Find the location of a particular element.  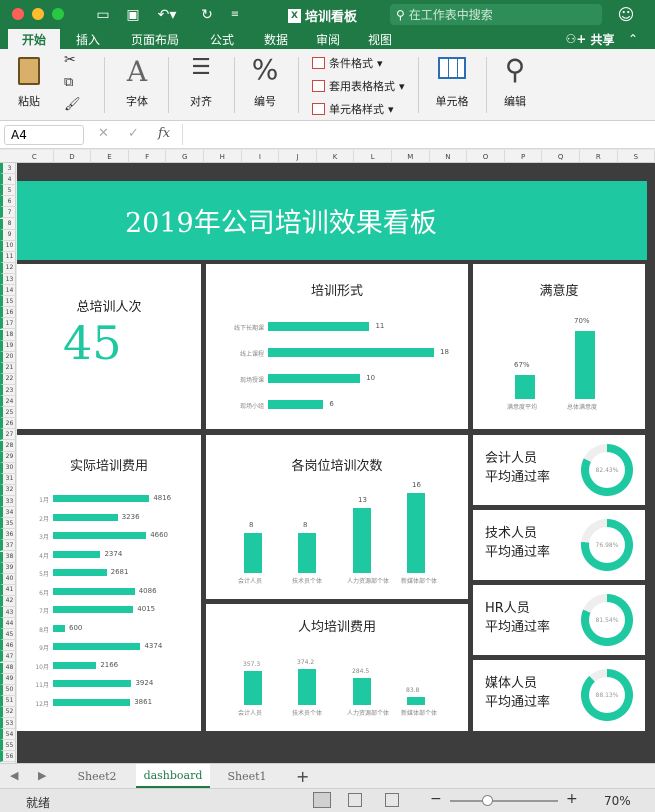

data-label: 284.5 is located at coordinates (361, 671).